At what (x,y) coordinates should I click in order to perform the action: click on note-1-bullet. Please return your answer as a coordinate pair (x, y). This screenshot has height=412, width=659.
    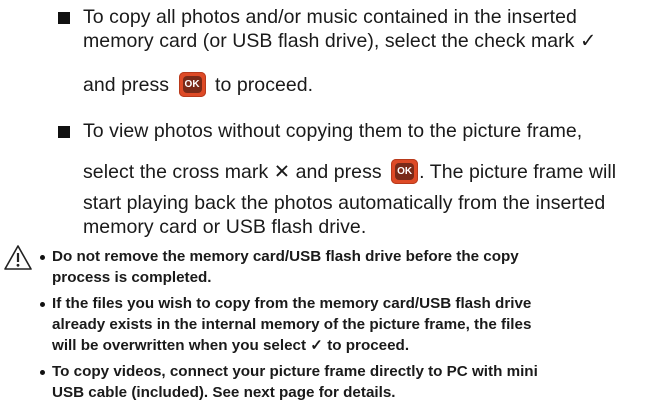
    Looking at the image, I should click on (42, 257).